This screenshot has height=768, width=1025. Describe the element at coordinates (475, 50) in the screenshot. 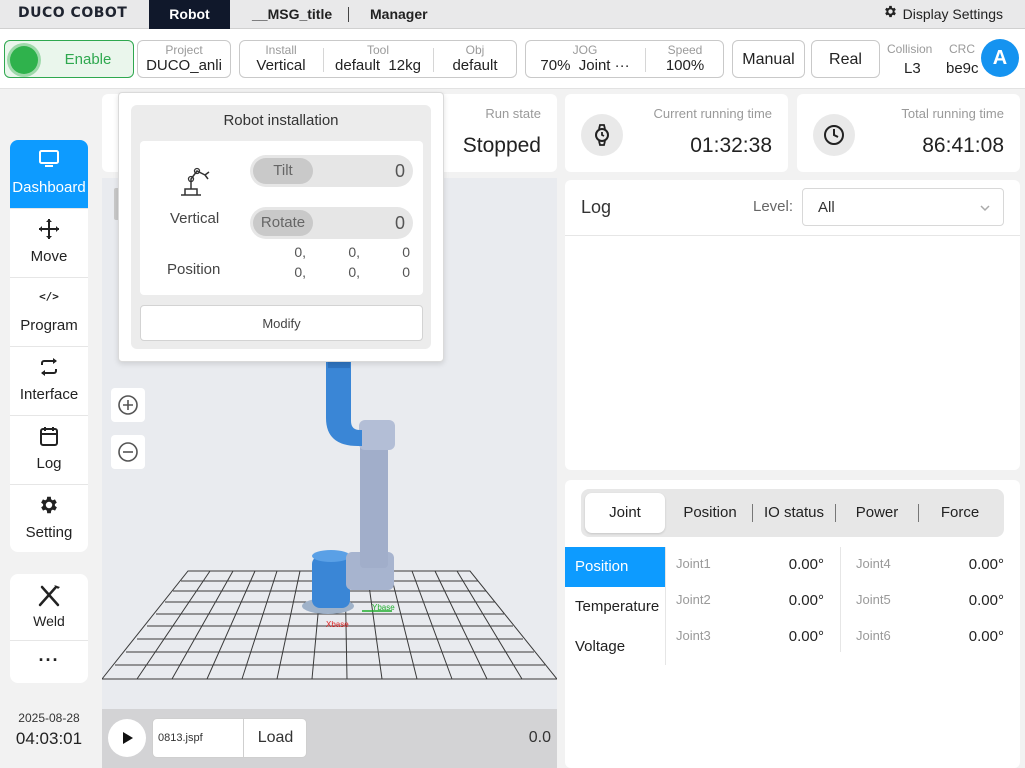

I see `obj-label: Obj` at that location.